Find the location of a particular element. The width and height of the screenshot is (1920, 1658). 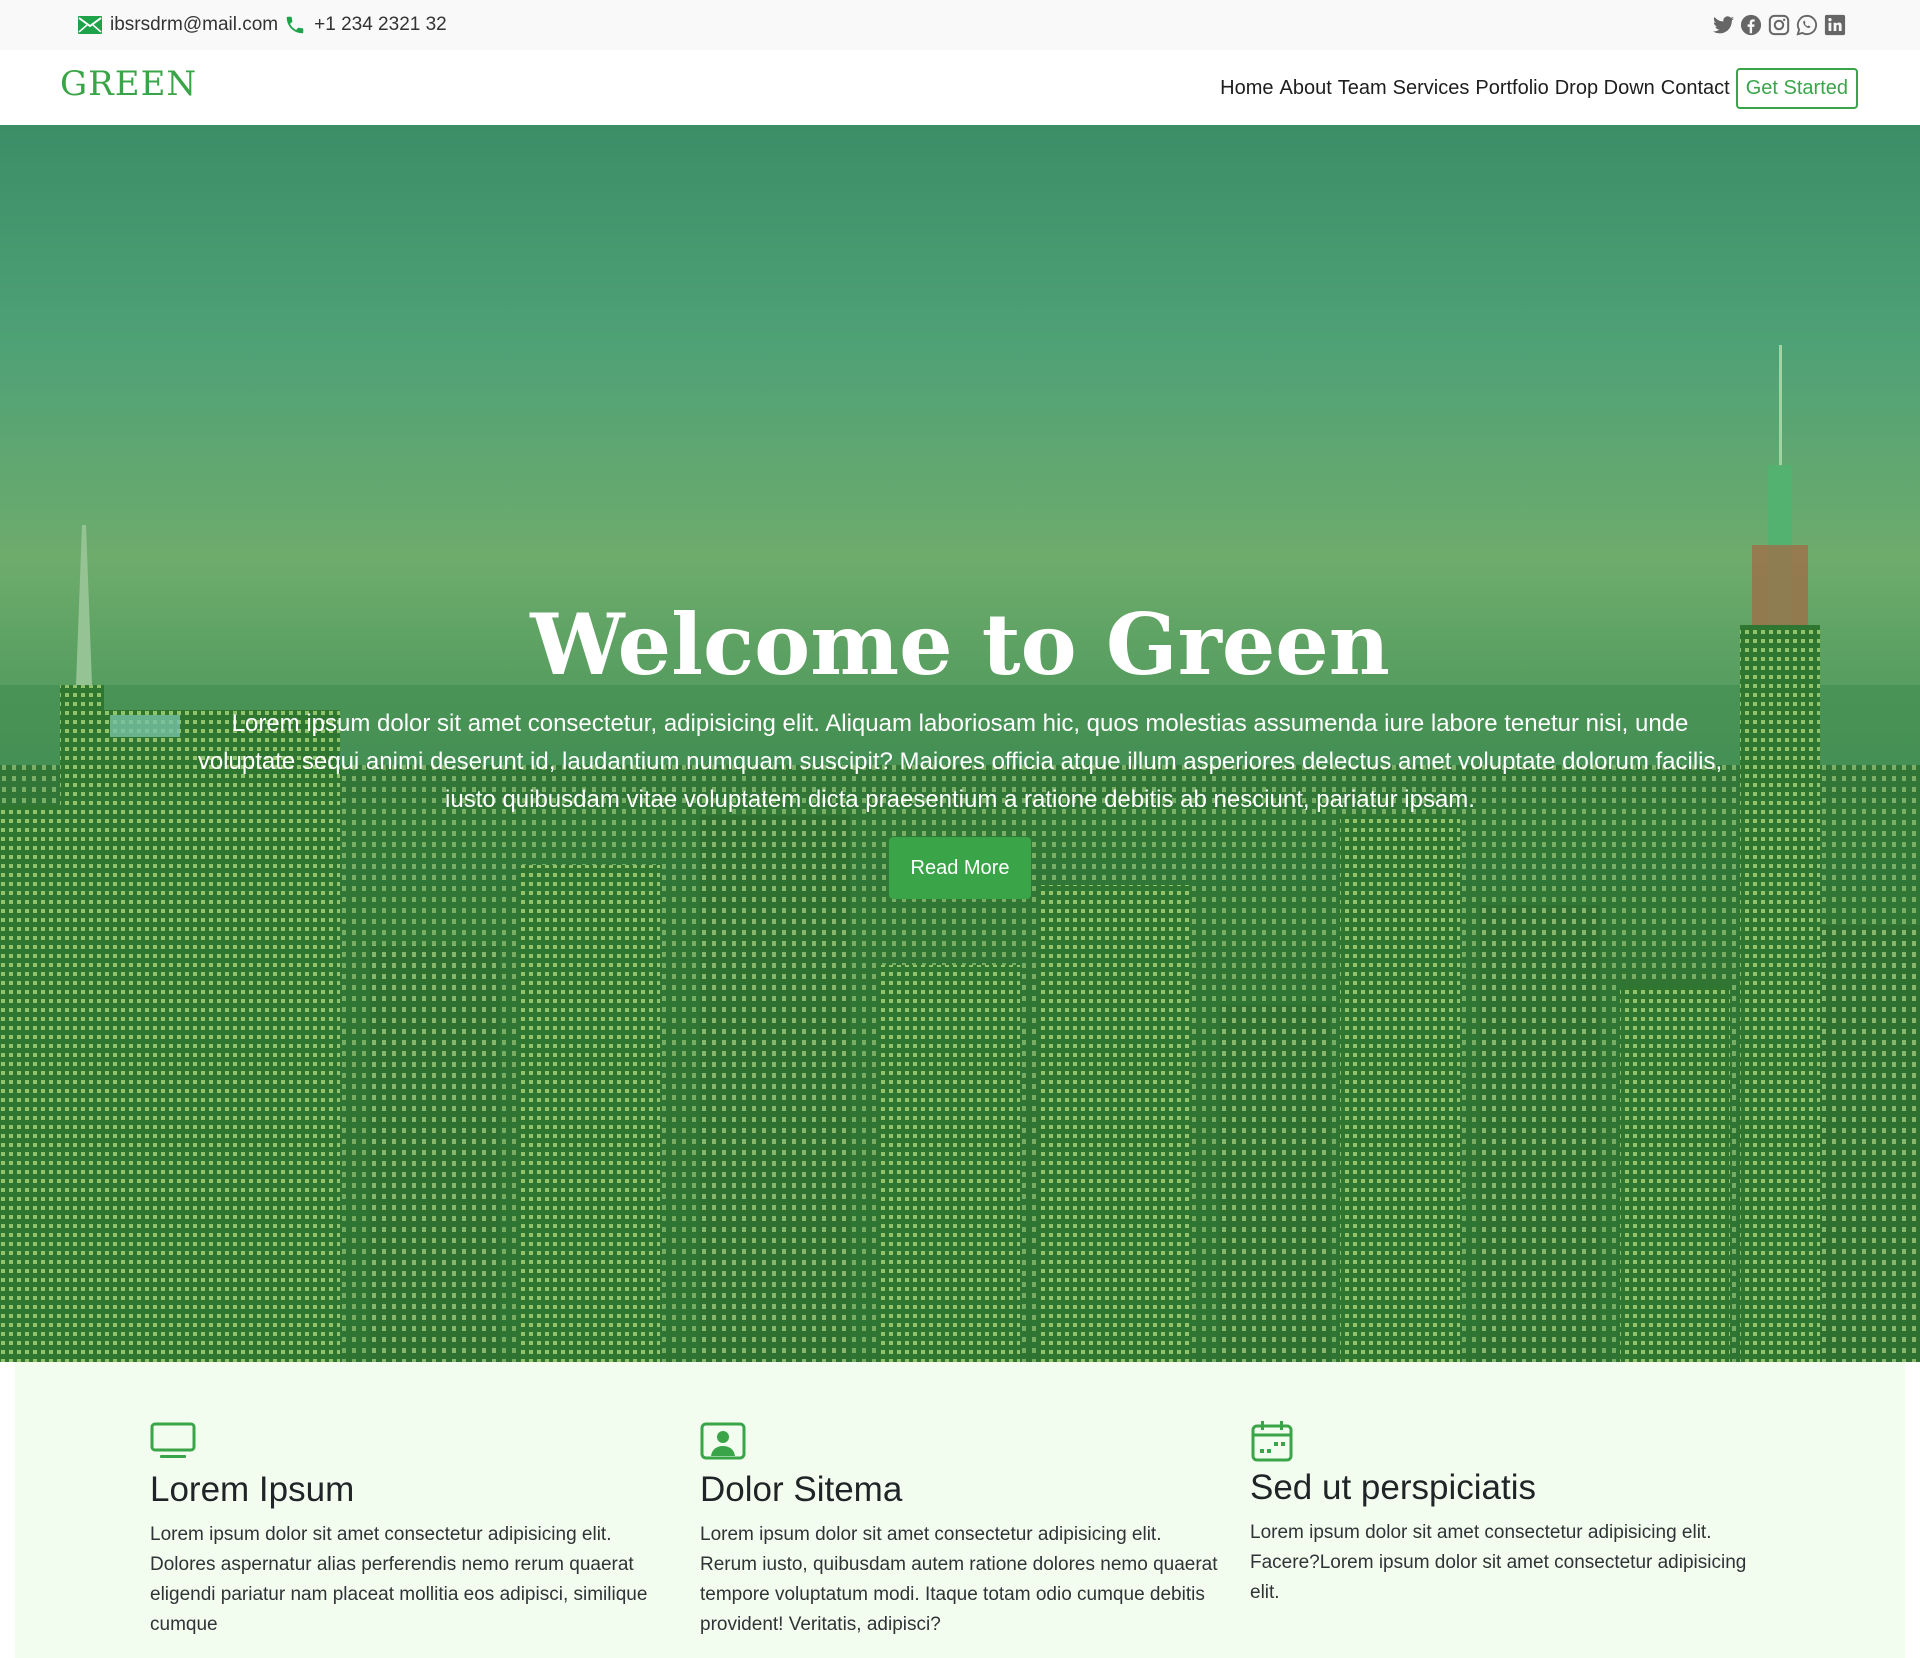

contact-info: ibsrsdrm@mail.com +1 234 2321 32 is located at coordinates (265, 25).